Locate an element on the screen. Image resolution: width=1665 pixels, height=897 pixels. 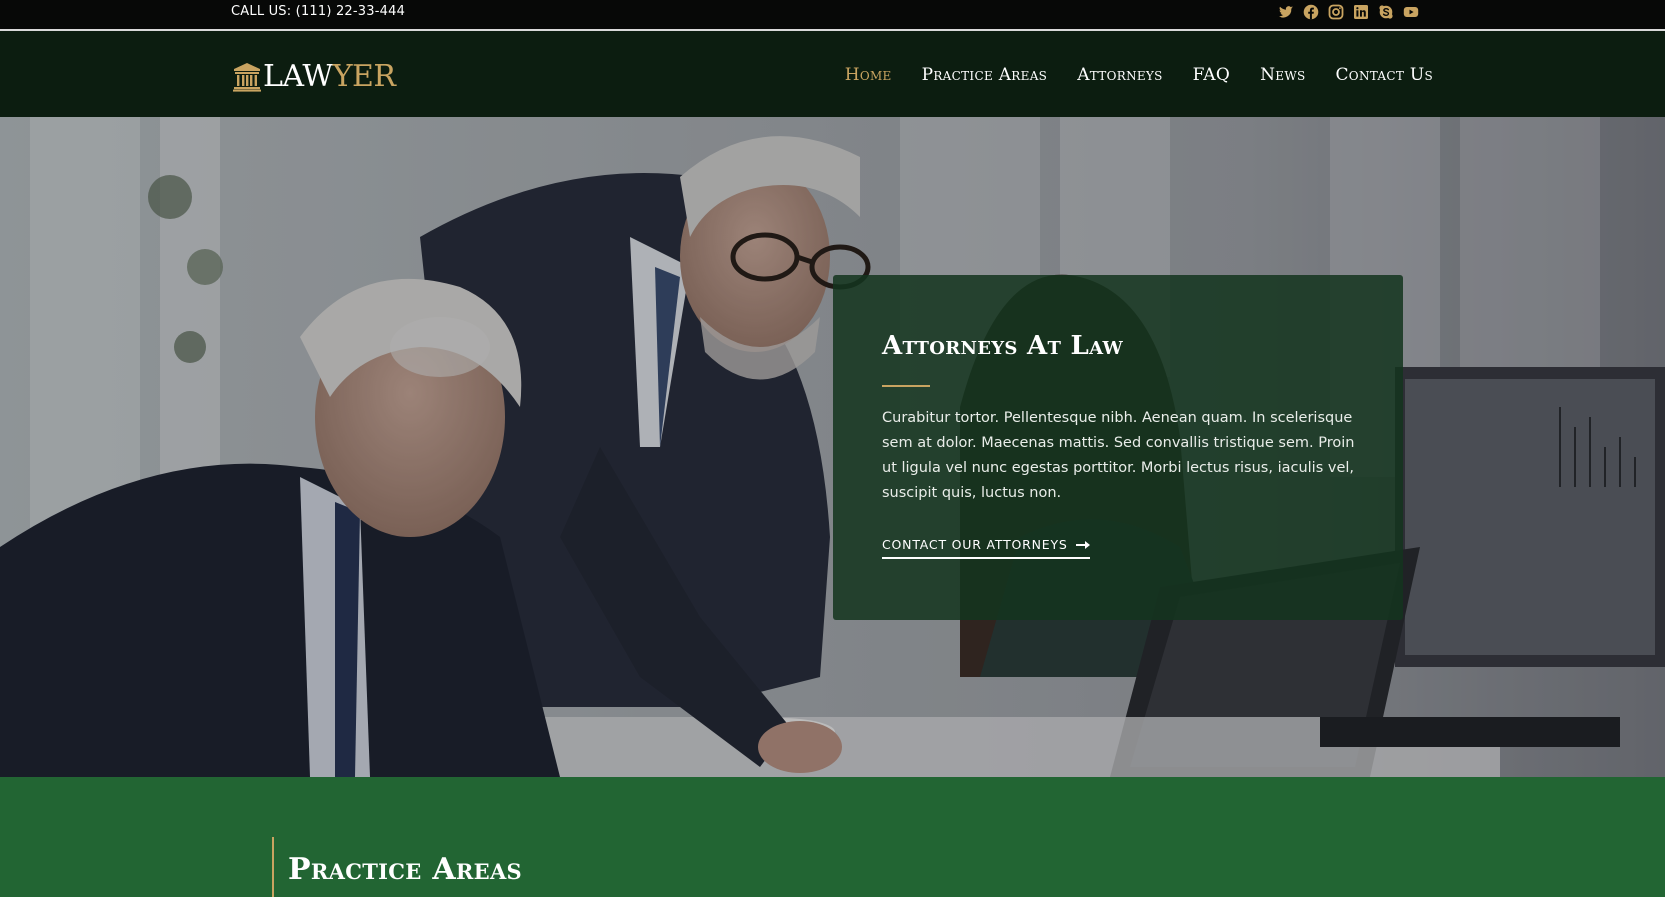
top-bar: CALL US: (111) 22-33-444 is located at coordinates (832, 15).